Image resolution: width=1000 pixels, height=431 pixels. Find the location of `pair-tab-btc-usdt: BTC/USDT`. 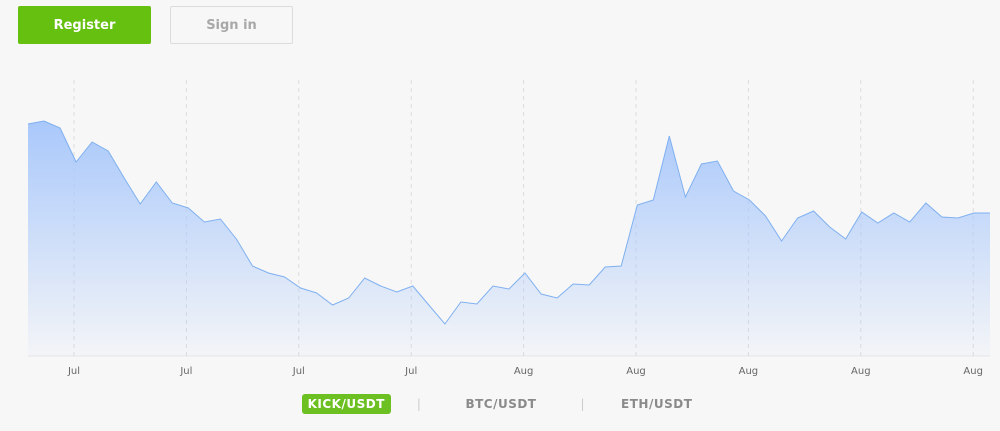

pair-tab-btc-usdt: BTC/USDT is located at coordinates (500, 404).